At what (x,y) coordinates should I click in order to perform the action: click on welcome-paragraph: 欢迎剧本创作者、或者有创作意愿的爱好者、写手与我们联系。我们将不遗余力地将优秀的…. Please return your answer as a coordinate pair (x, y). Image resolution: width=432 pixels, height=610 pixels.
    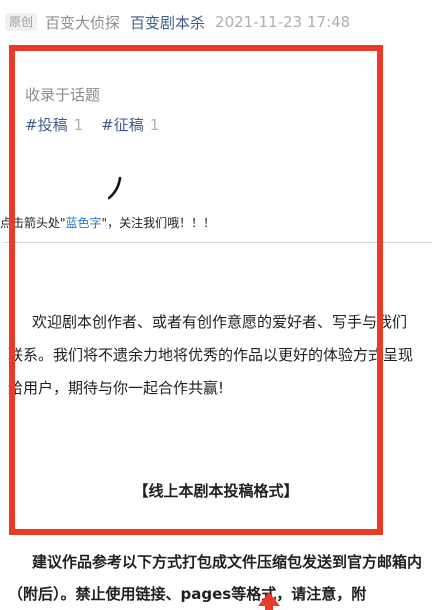
    Looking at the image, I should click on (211, 355).